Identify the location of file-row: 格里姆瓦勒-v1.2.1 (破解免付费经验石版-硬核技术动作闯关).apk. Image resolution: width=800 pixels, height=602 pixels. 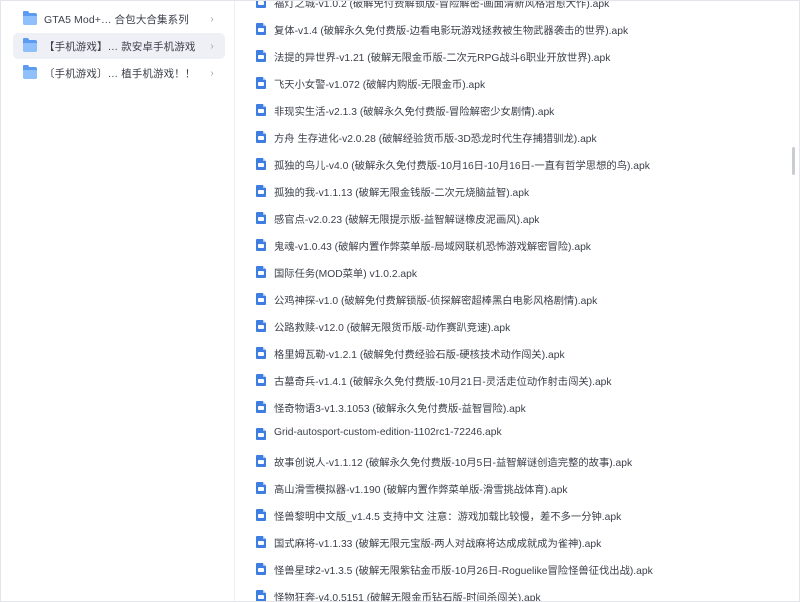
(514, 352).